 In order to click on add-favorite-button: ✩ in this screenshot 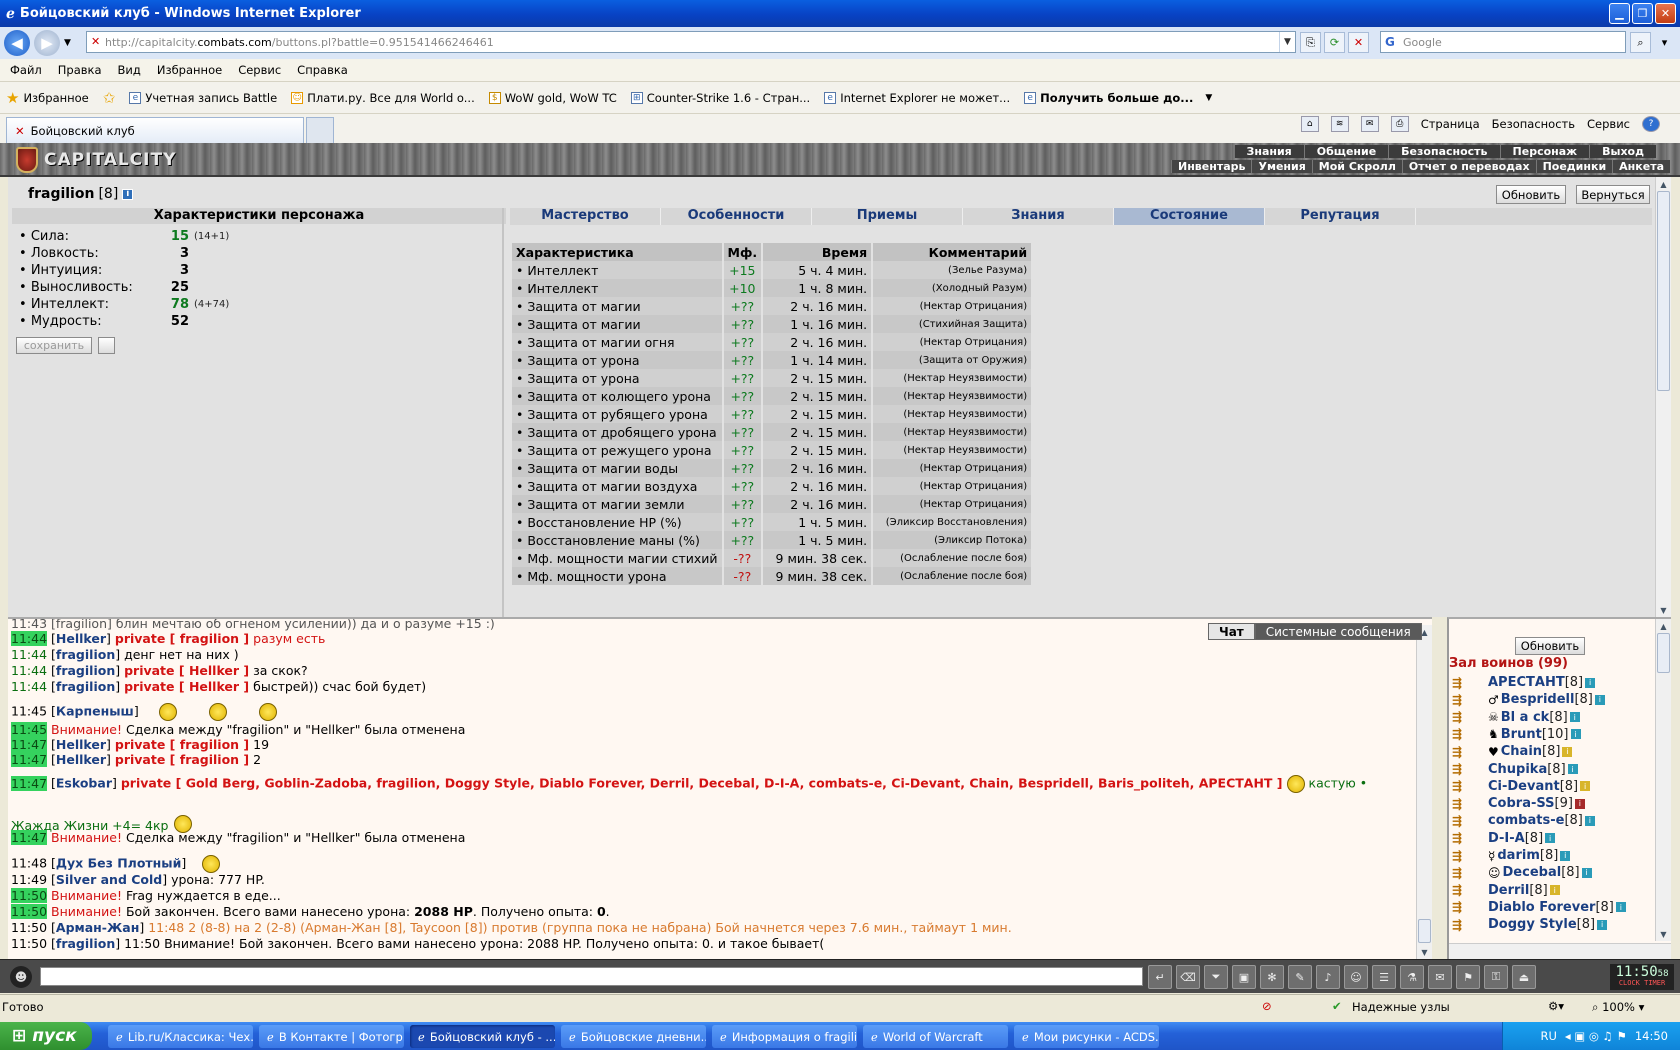, I will do `click(109, 98)`.